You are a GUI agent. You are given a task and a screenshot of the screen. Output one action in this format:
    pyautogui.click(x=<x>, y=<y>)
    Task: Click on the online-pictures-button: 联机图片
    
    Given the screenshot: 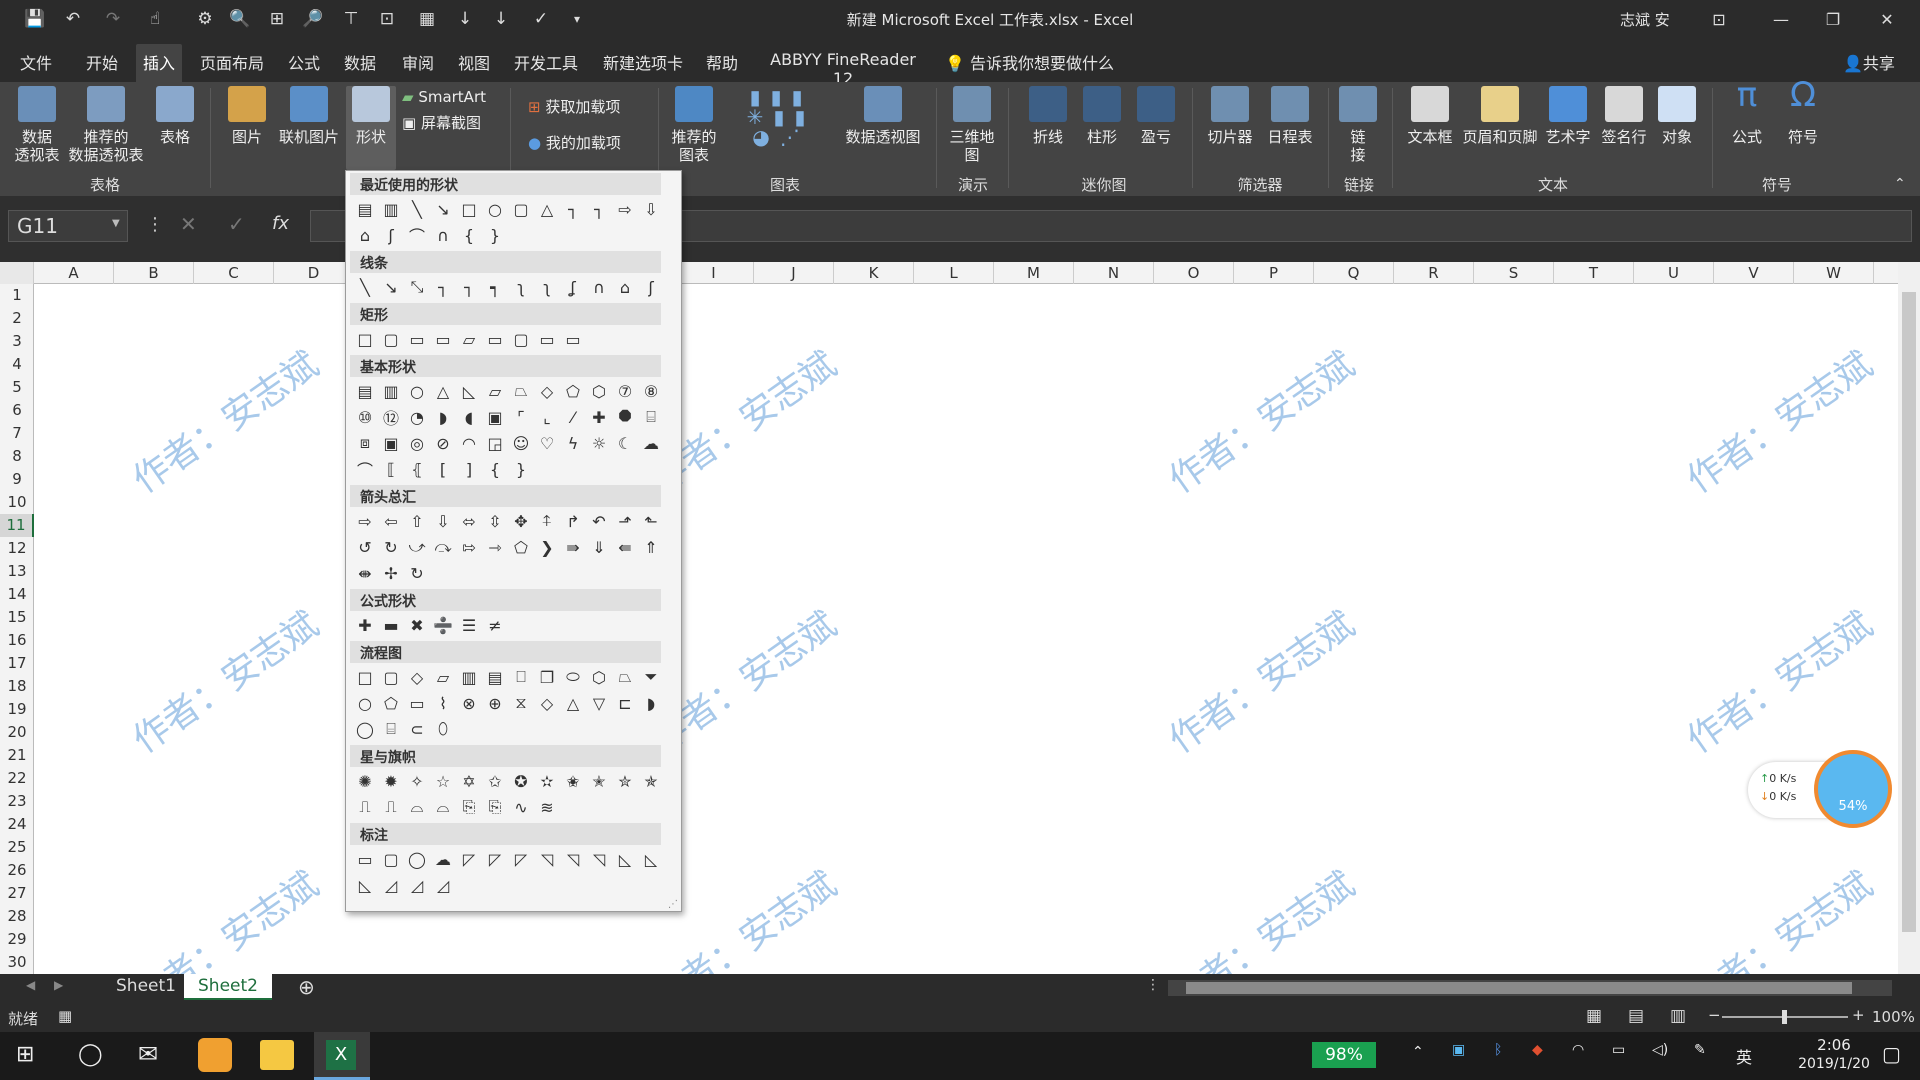 What is the action you would take?
    pyautogui.click(x=309, y=116)
    